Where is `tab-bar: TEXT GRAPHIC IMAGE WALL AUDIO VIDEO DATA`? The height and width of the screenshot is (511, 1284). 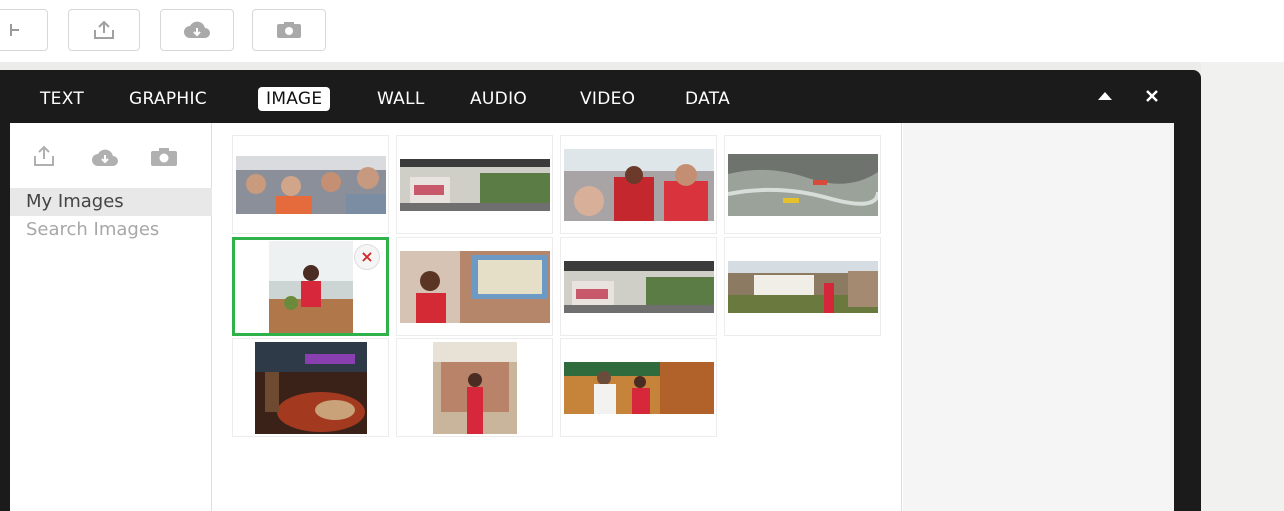 tab-bar: TEXT GRAPHIC IMAGE WALL AUDIO VIDEO DATA is located at coordinates (600, 96).